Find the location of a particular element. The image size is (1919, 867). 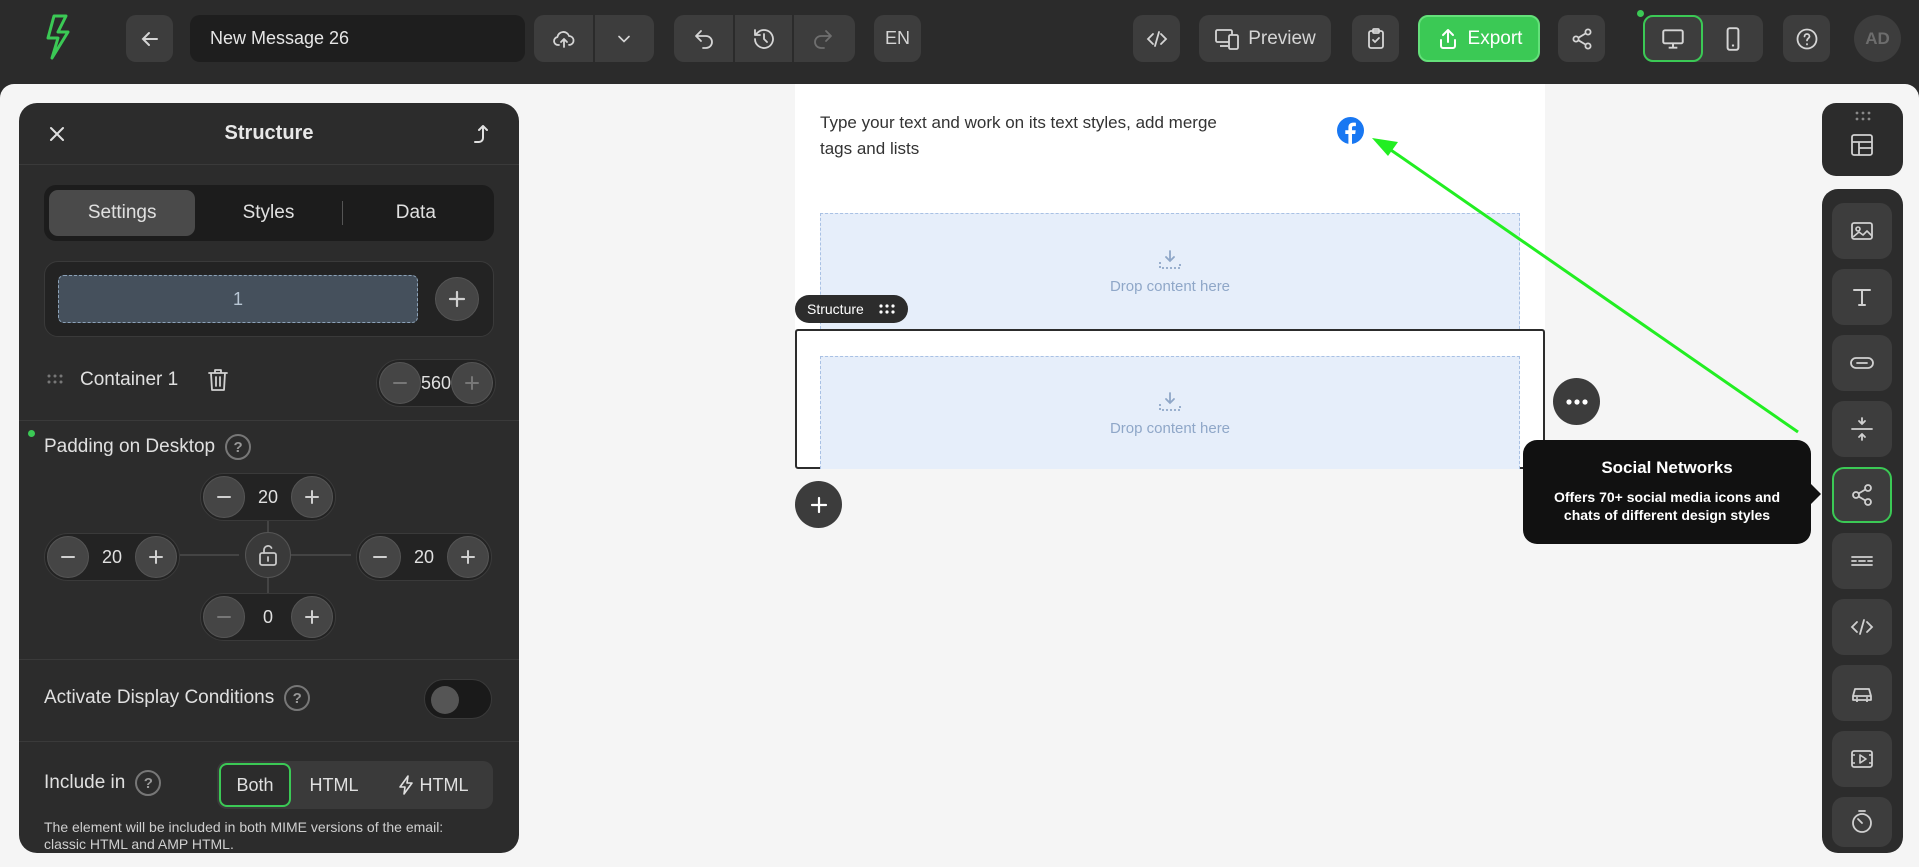

share-button is located at coordinates (1581, 38).